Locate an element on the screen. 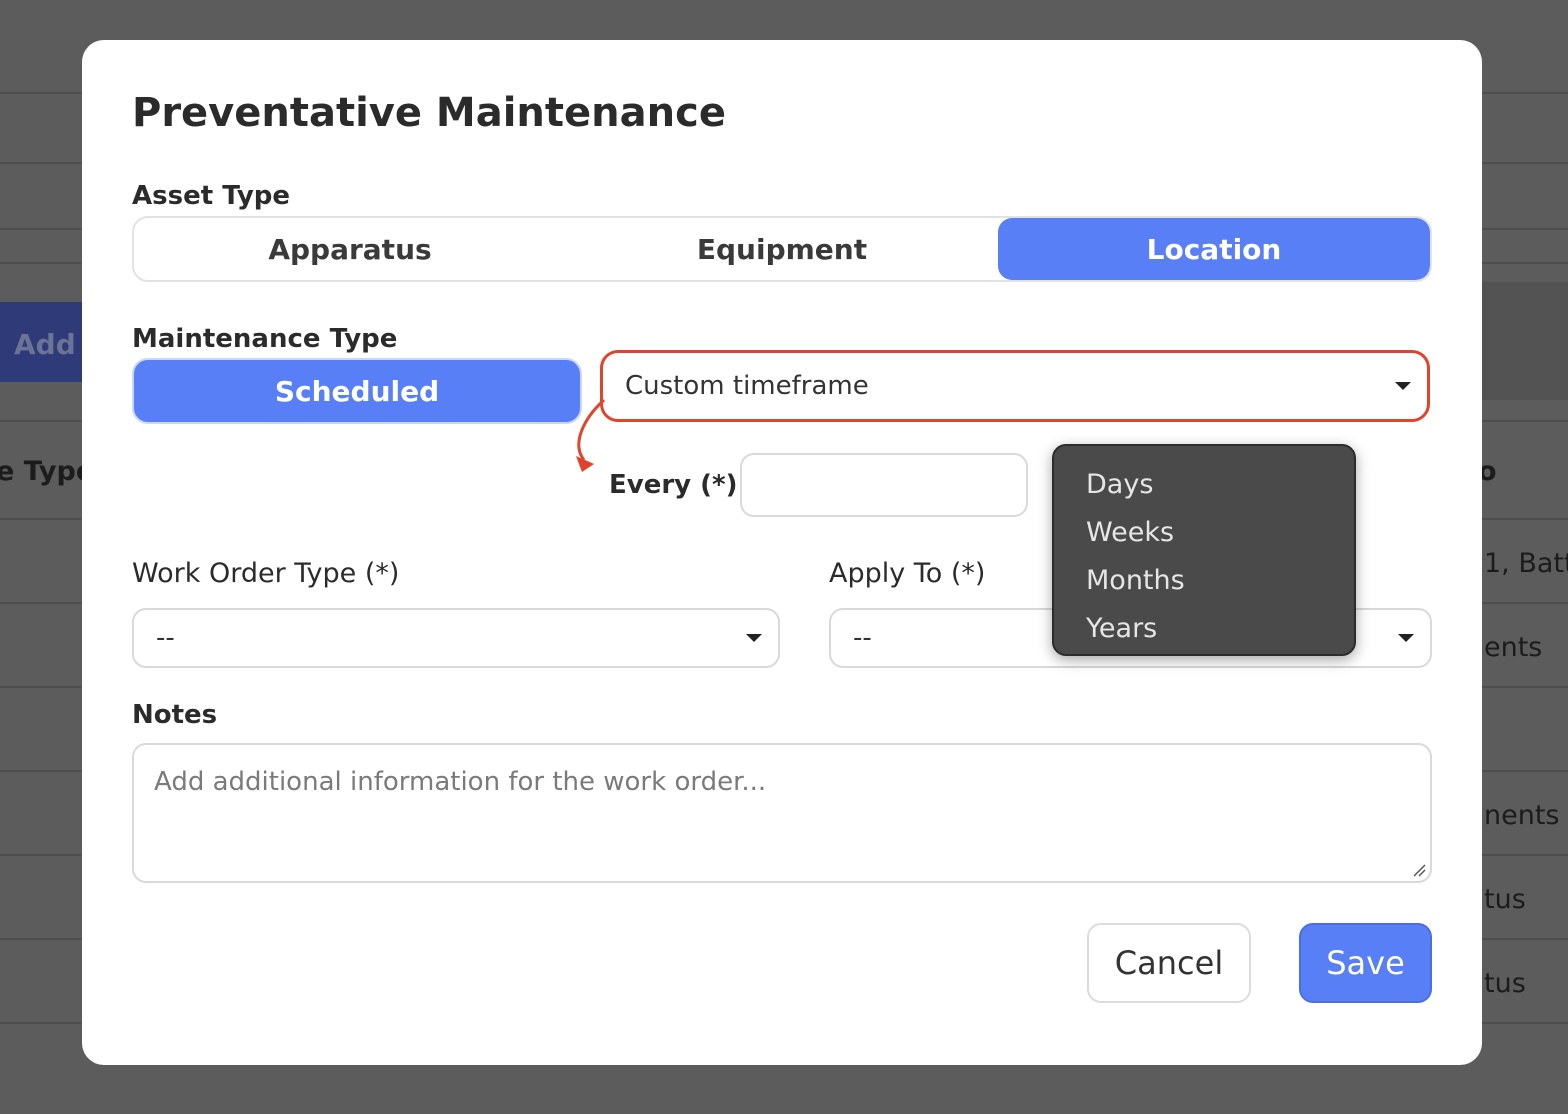 The height and width of the screenshot is (1114, 1568). apply-to-label: Apply To (*) is located at coordinates (907, 573).